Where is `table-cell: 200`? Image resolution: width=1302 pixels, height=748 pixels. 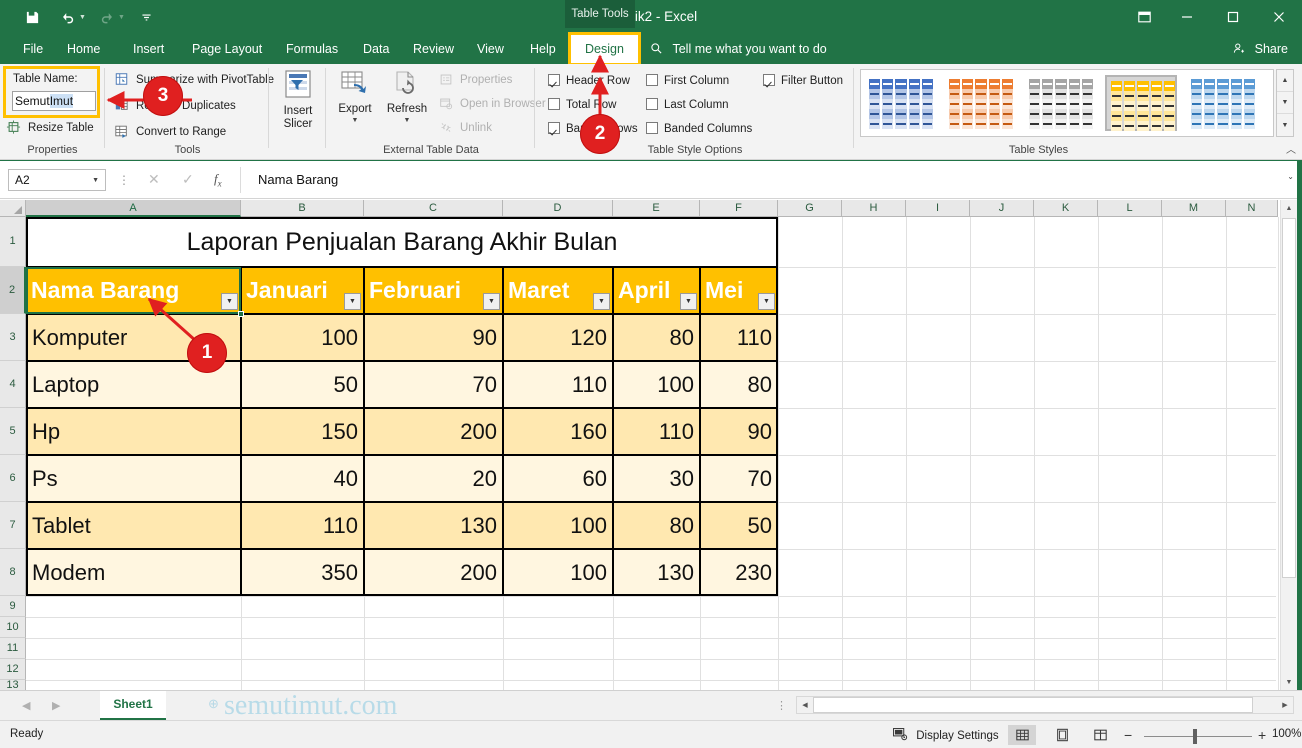 table-cell: 200 is located at coordinates (433, 572).